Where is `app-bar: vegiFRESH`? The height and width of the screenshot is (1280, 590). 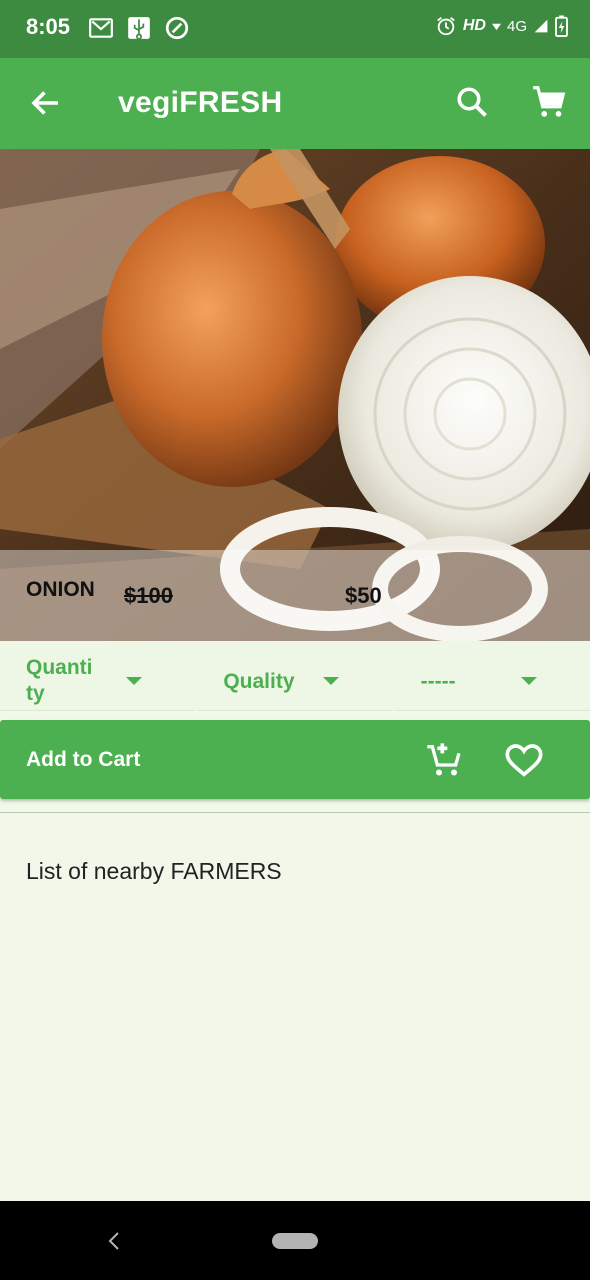 app-bar: vegiFRESH is located at coordinates (295, 103).